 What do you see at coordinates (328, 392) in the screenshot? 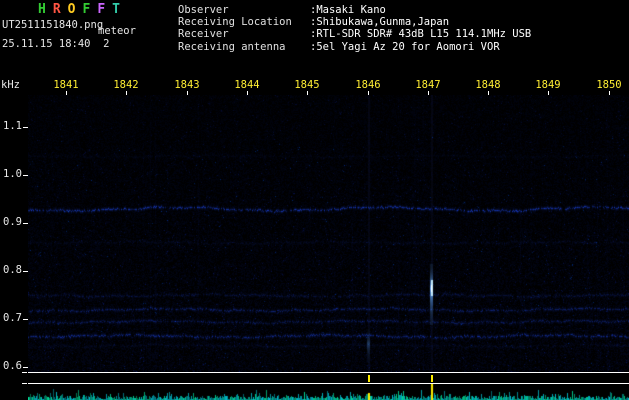
I see `signal-level-graph` at bounding box center [328, 392].